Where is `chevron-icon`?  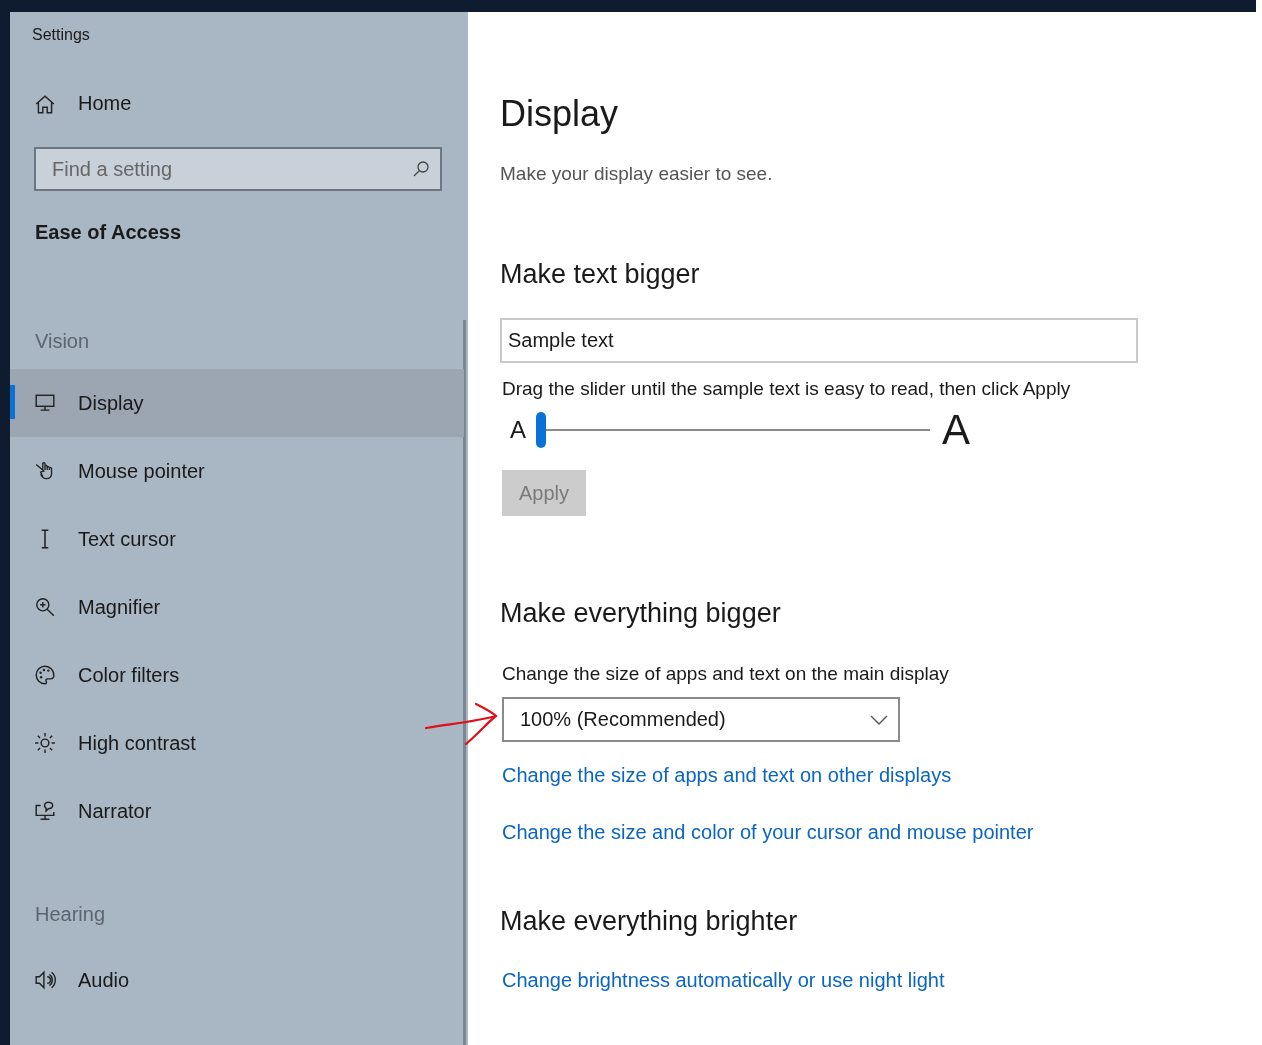 chevron-icon is located at coordinates (879, 719).